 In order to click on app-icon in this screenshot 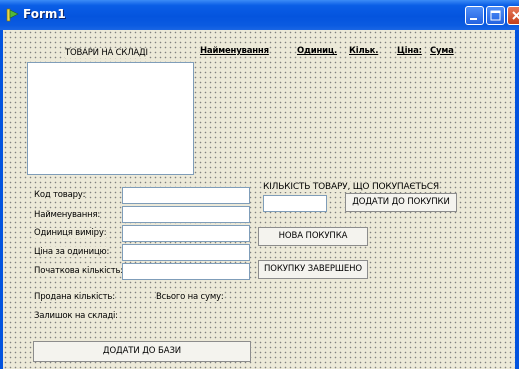, I will do `click(12, 15)`.